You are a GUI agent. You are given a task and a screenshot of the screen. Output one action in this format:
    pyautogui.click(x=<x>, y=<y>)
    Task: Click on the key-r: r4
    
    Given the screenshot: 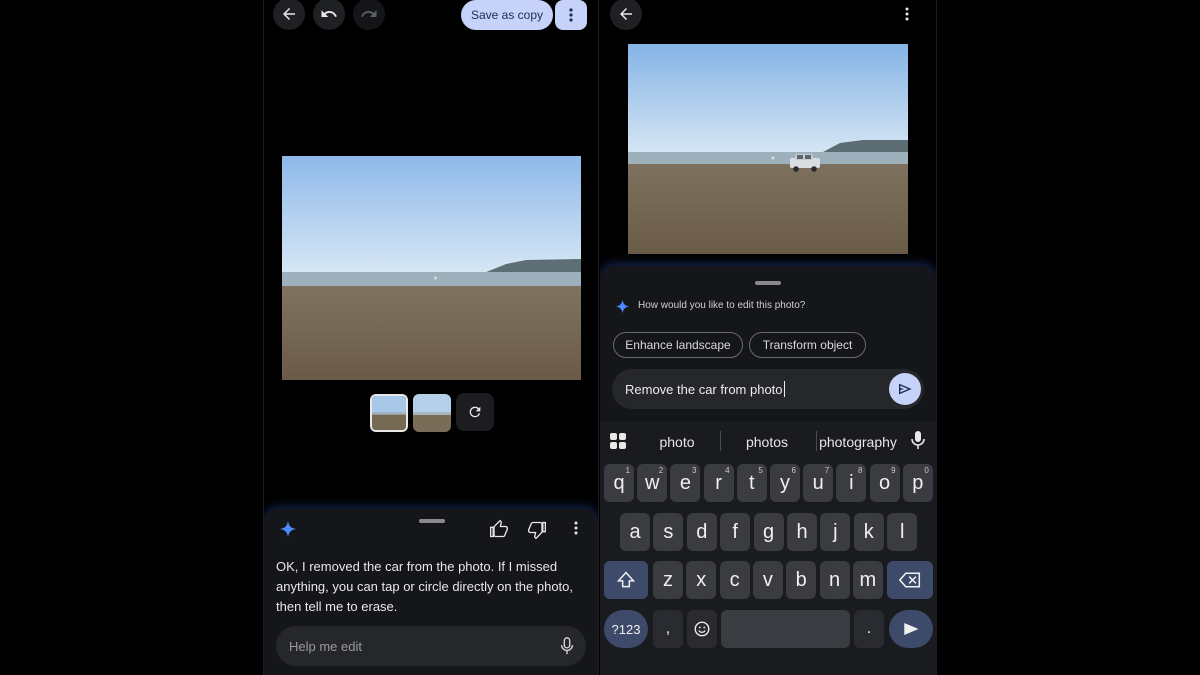 What is the action you would take?
    pyautogui.click(x=718, y=483)
    